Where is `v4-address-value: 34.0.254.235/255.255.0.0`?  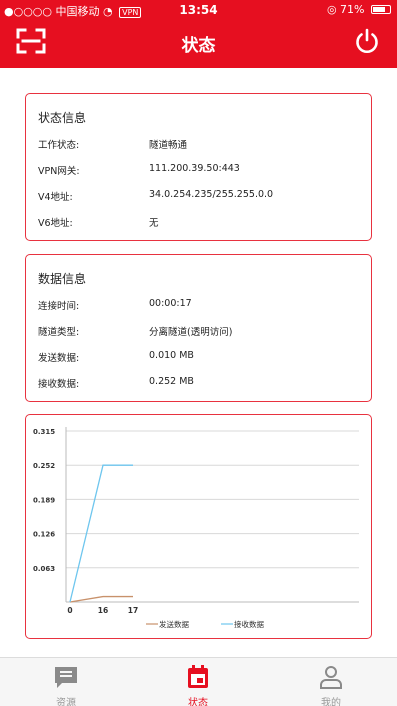
v4-address-value: 34.0.254.235/255.255.0.0 is located at coordinates (211, 194).